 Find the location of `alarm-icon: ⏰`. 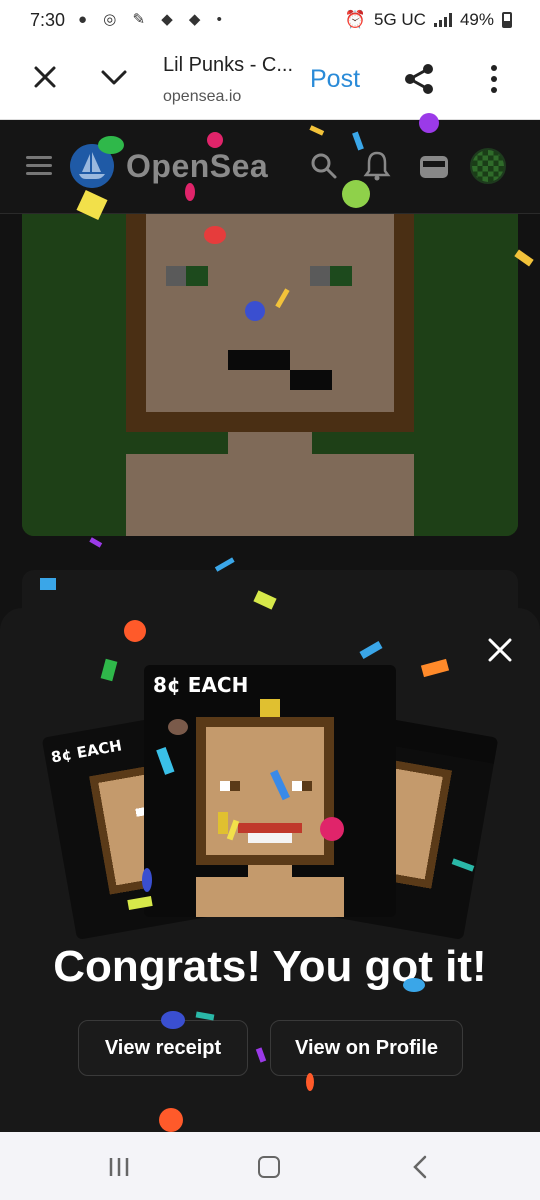

alarm-icon: ⏰ is located at coordinates (355, 19).